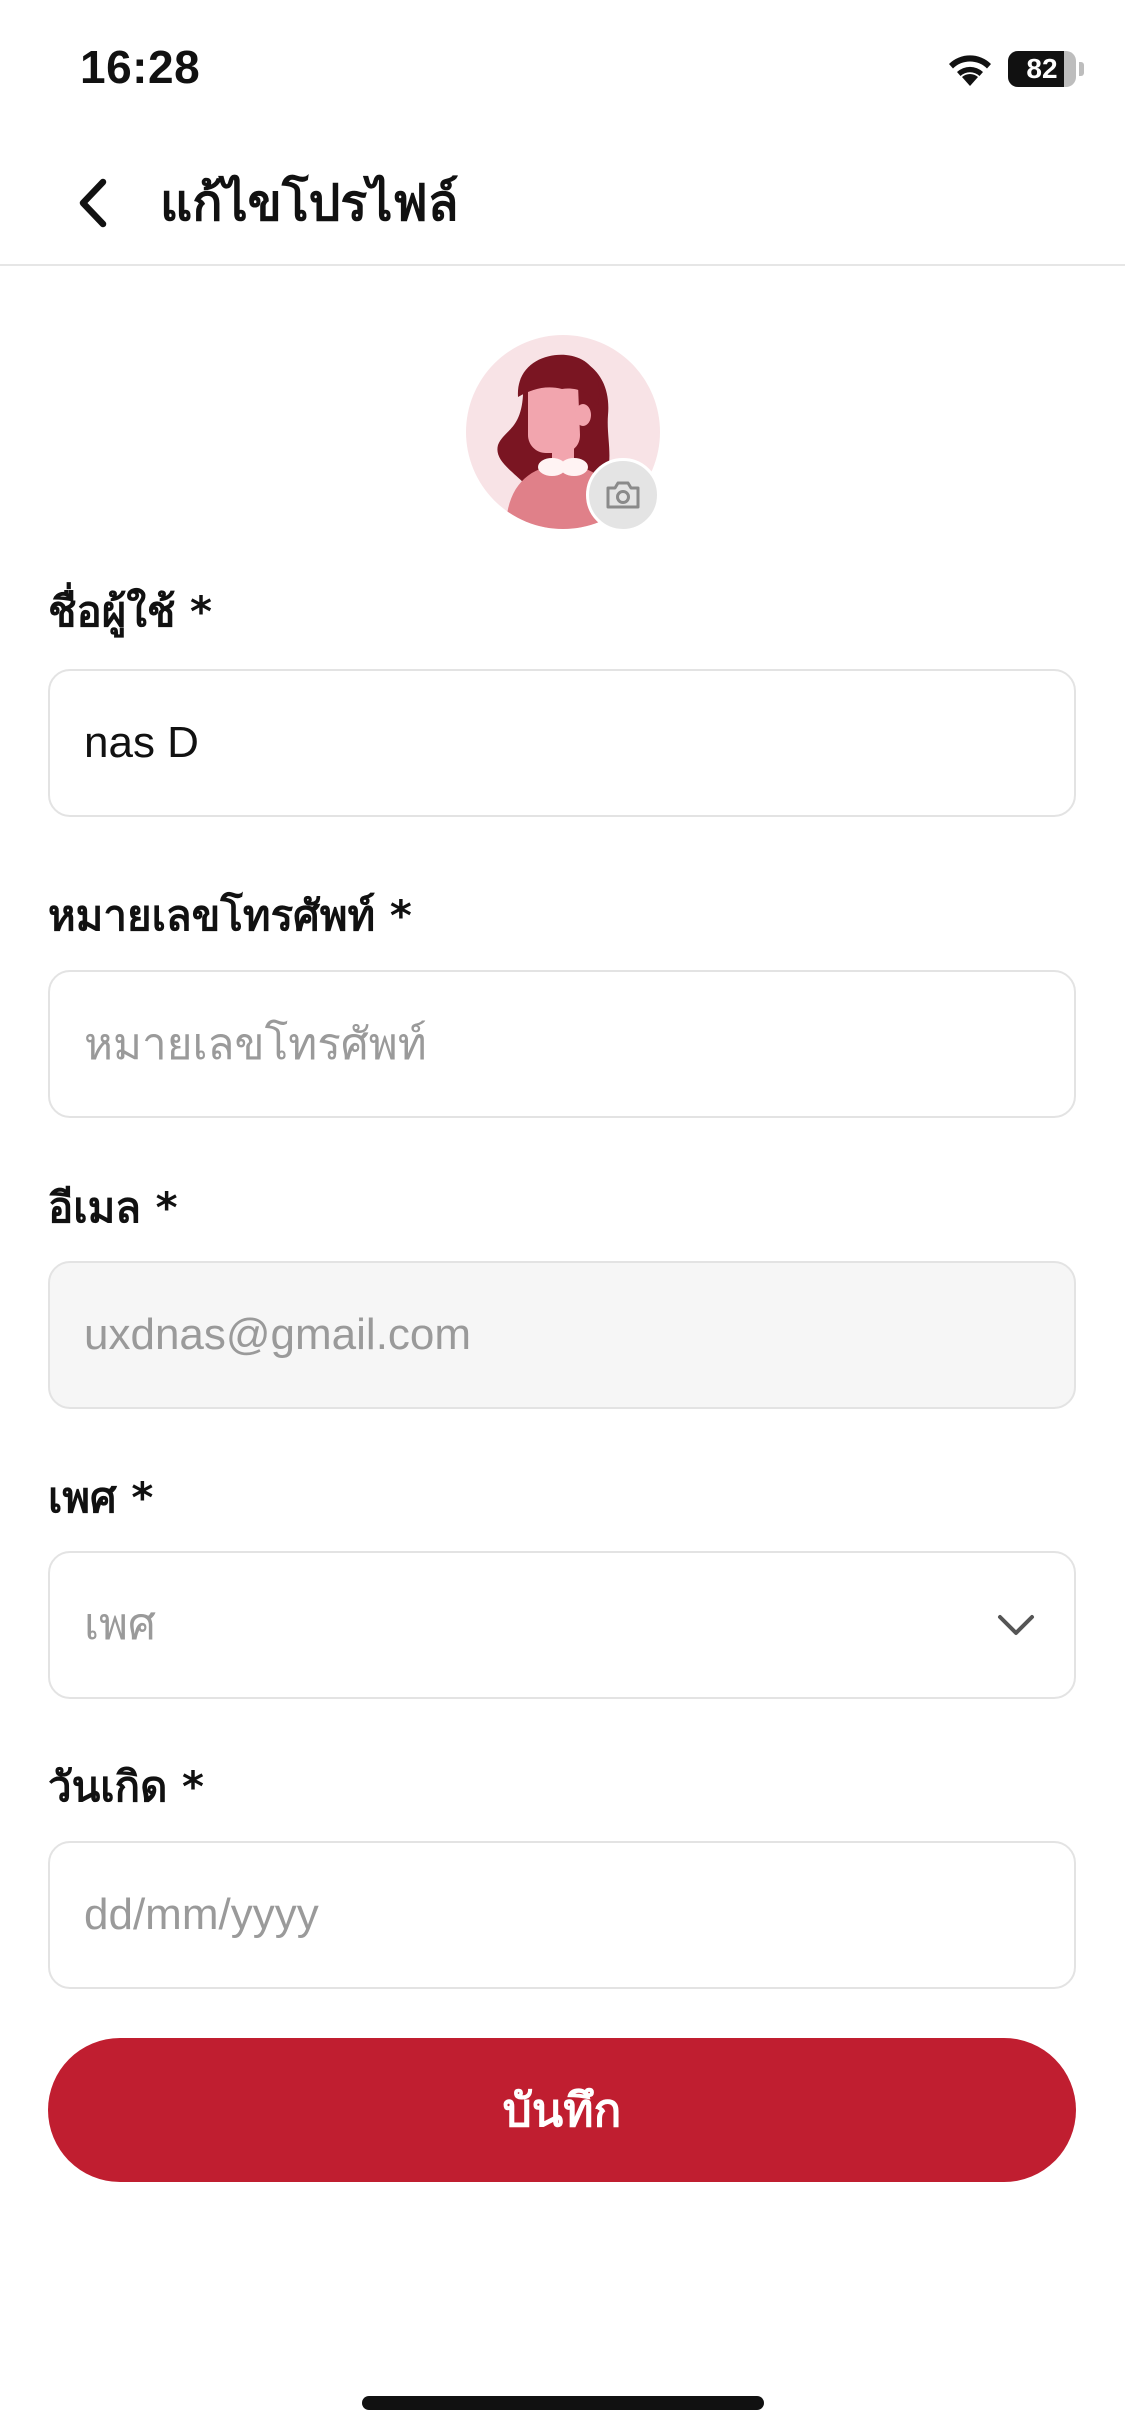  I want to click on status-bar: 16:28 82, so click(562, 70).